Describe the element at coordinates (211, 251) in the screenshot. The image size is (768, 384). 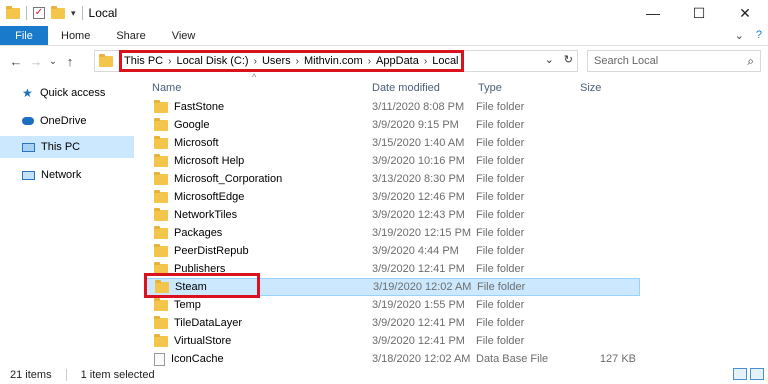
I see `file-name: PeerDistRepub` at that location.